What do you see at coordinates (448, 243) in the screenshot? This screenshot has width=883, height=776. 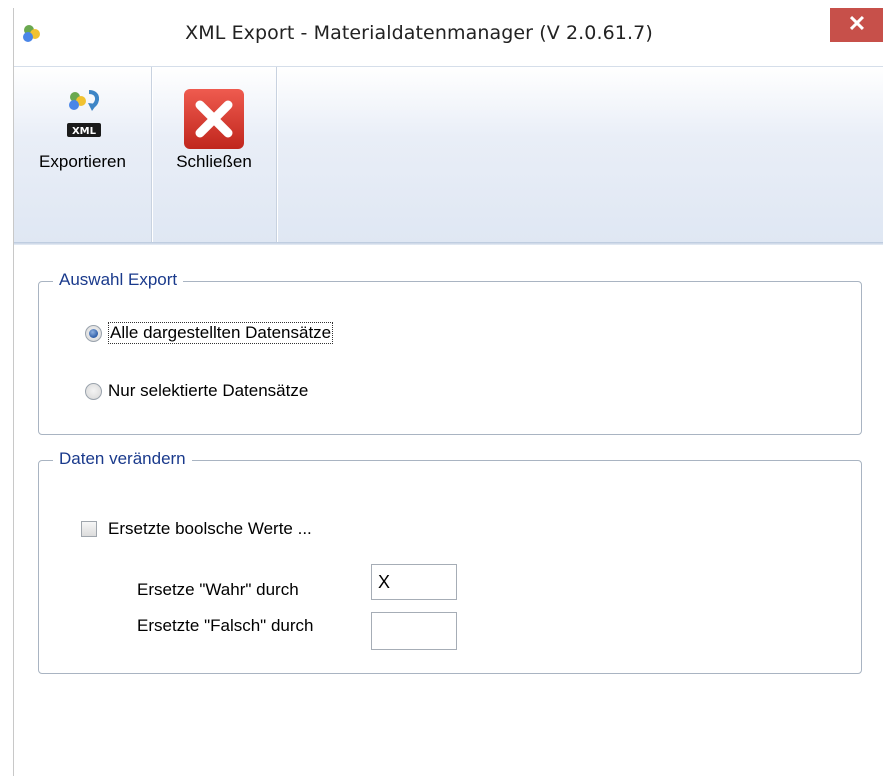 I see `ribbon-border` at bounding box center [448, 243].